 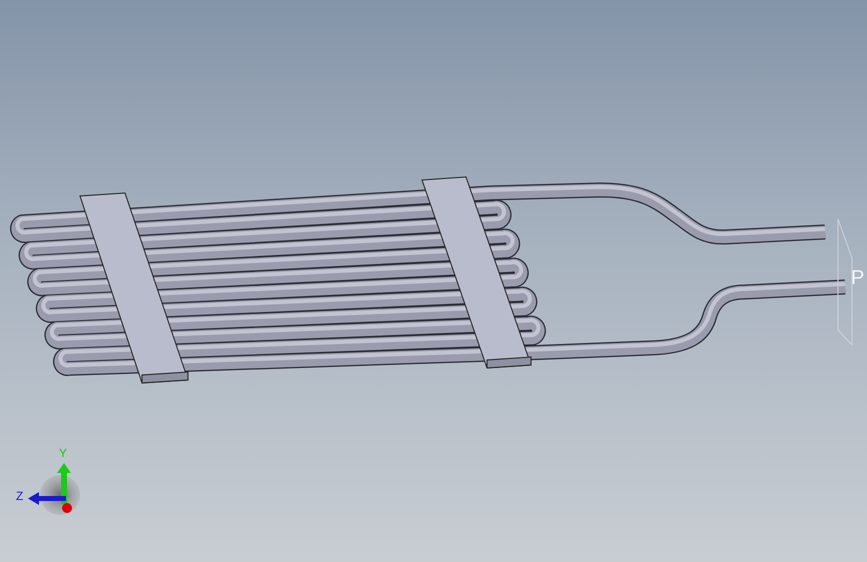 What do you see at coordinates (63, 453) in the screenshot?
I see `axis-label: Y` at bounding box center [63, 453].